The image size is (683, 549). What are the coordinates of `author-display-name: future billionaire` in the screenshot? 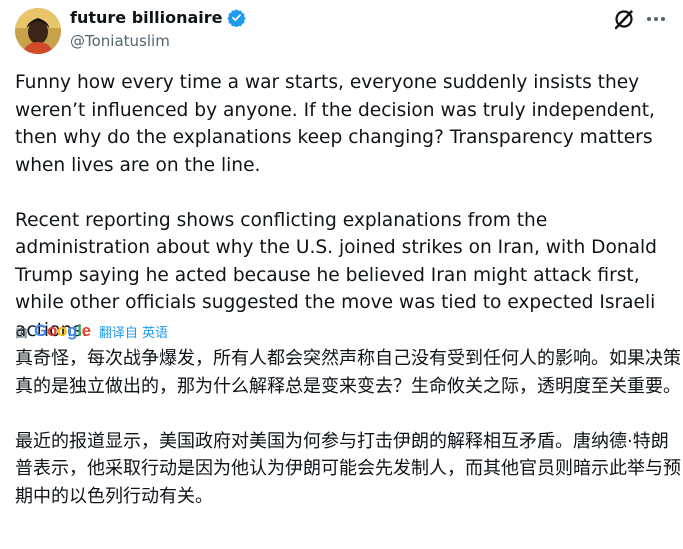 It's located at (146, 17).